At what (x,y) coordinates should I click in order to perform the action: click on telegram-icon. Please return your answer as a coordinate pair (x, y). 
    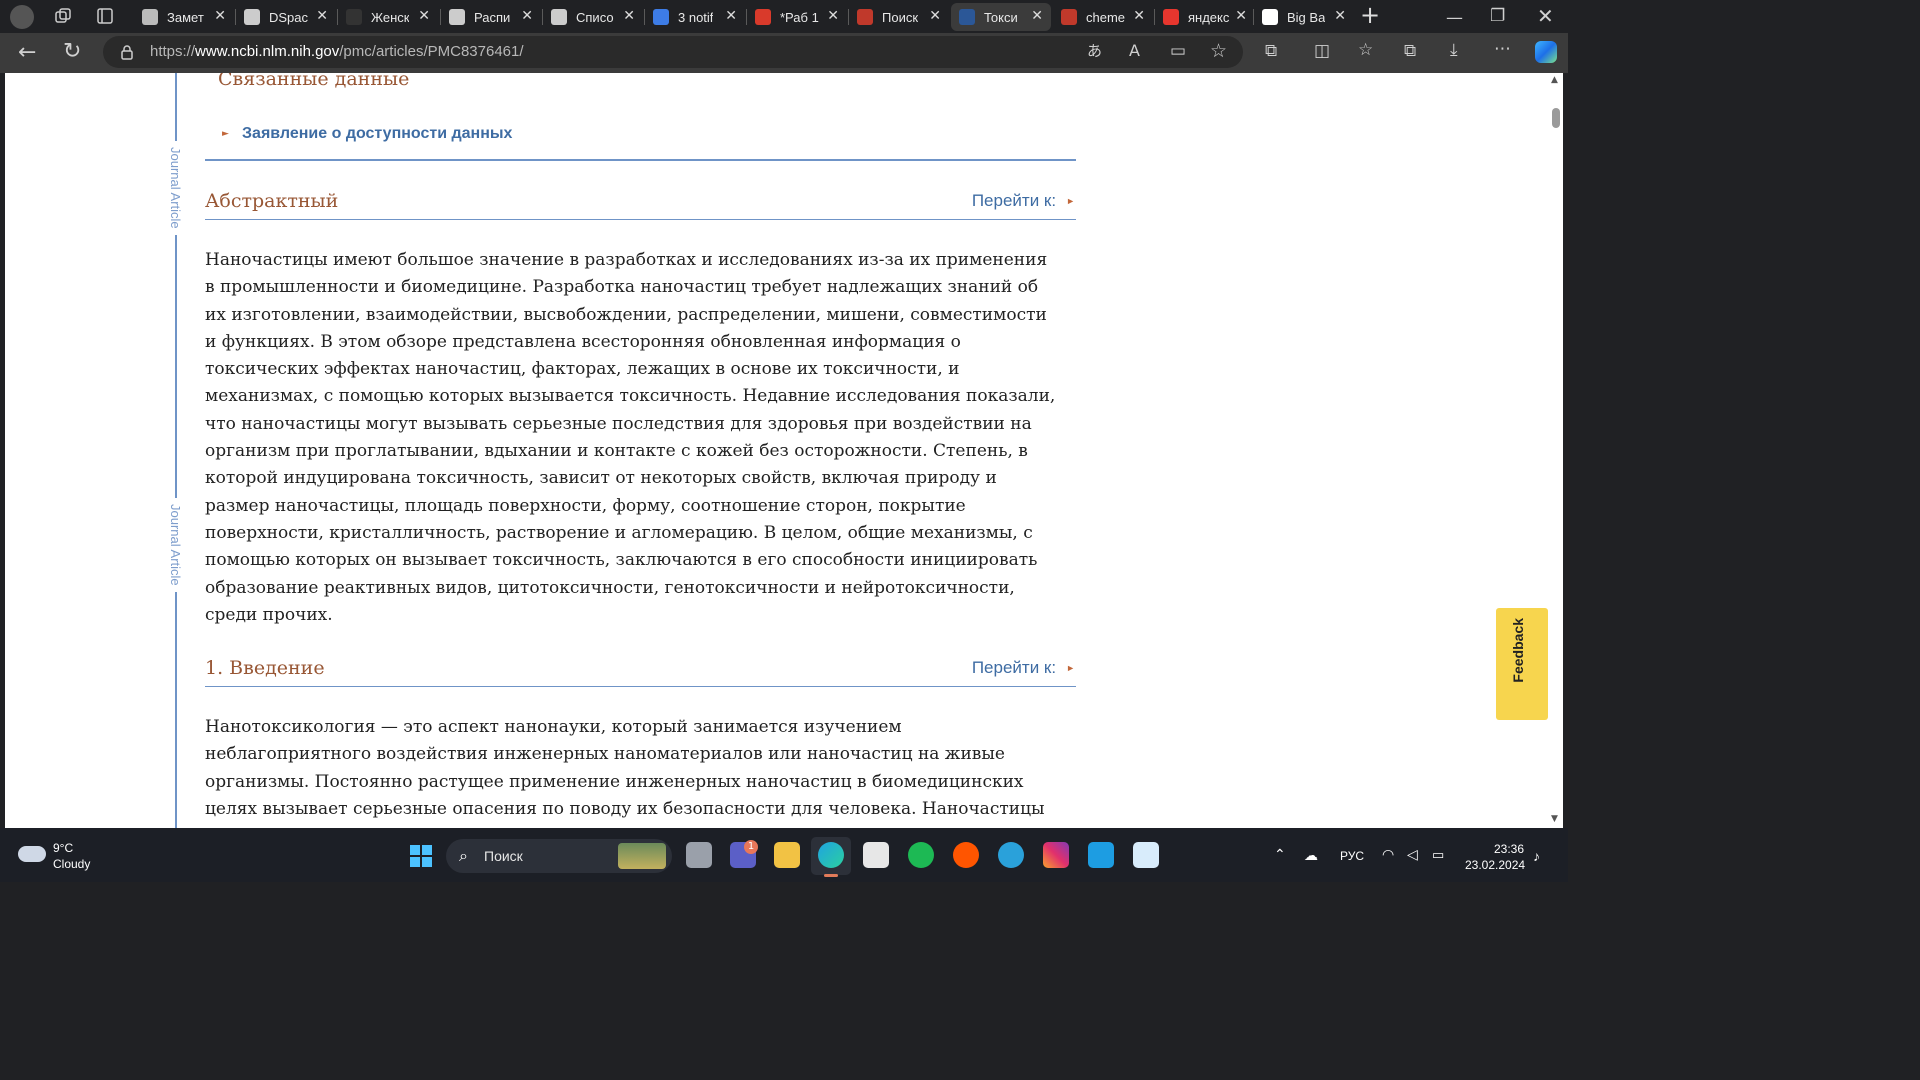
    Looking at the image, I should click on (1011, 855).